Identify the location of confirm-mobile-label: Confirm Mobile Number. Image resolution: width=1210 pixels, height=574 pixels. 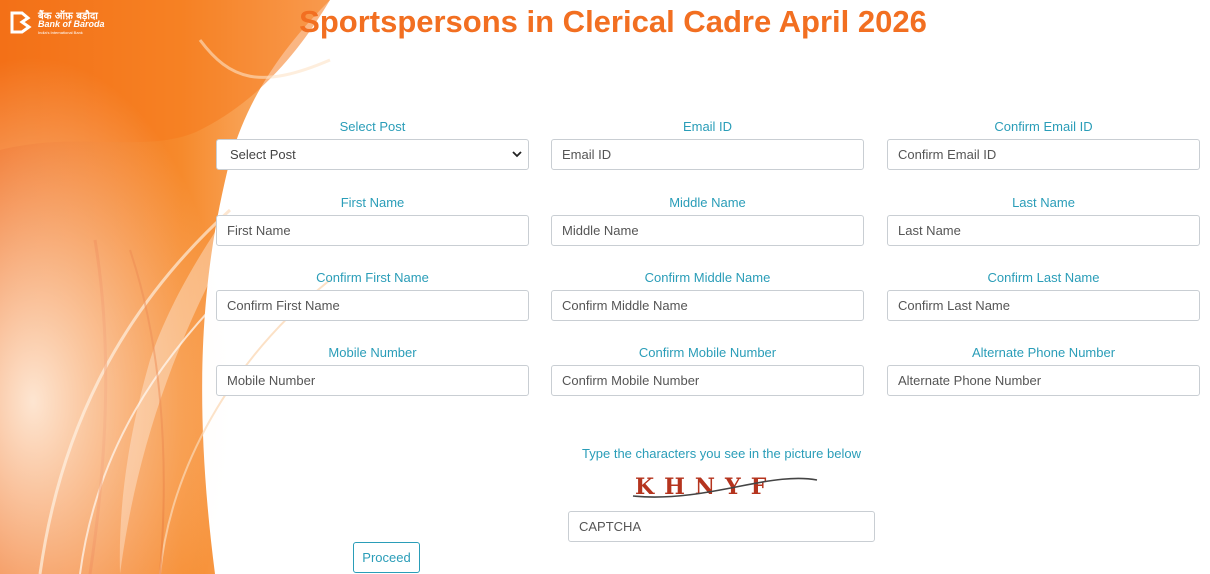
(707, 352).